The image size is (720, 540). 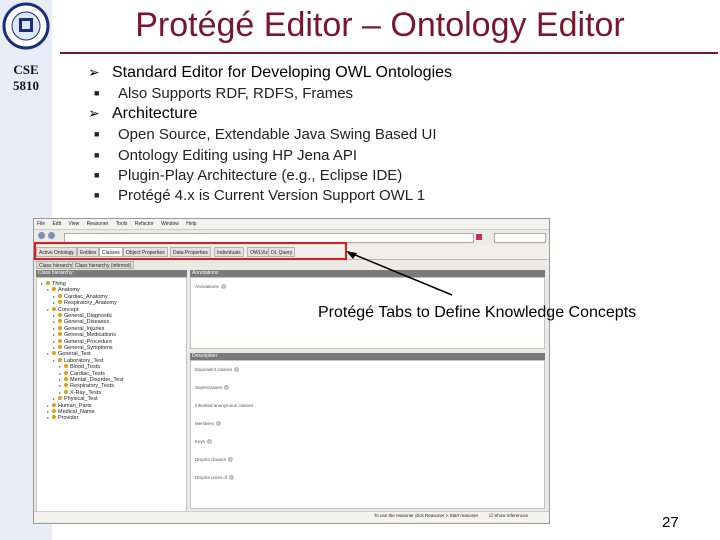 What do you see at coordinates (56, 265) in the screenshot?
I see `subtab-class-hierarchy: Class hierarchy` at bounding box center [56, 265].